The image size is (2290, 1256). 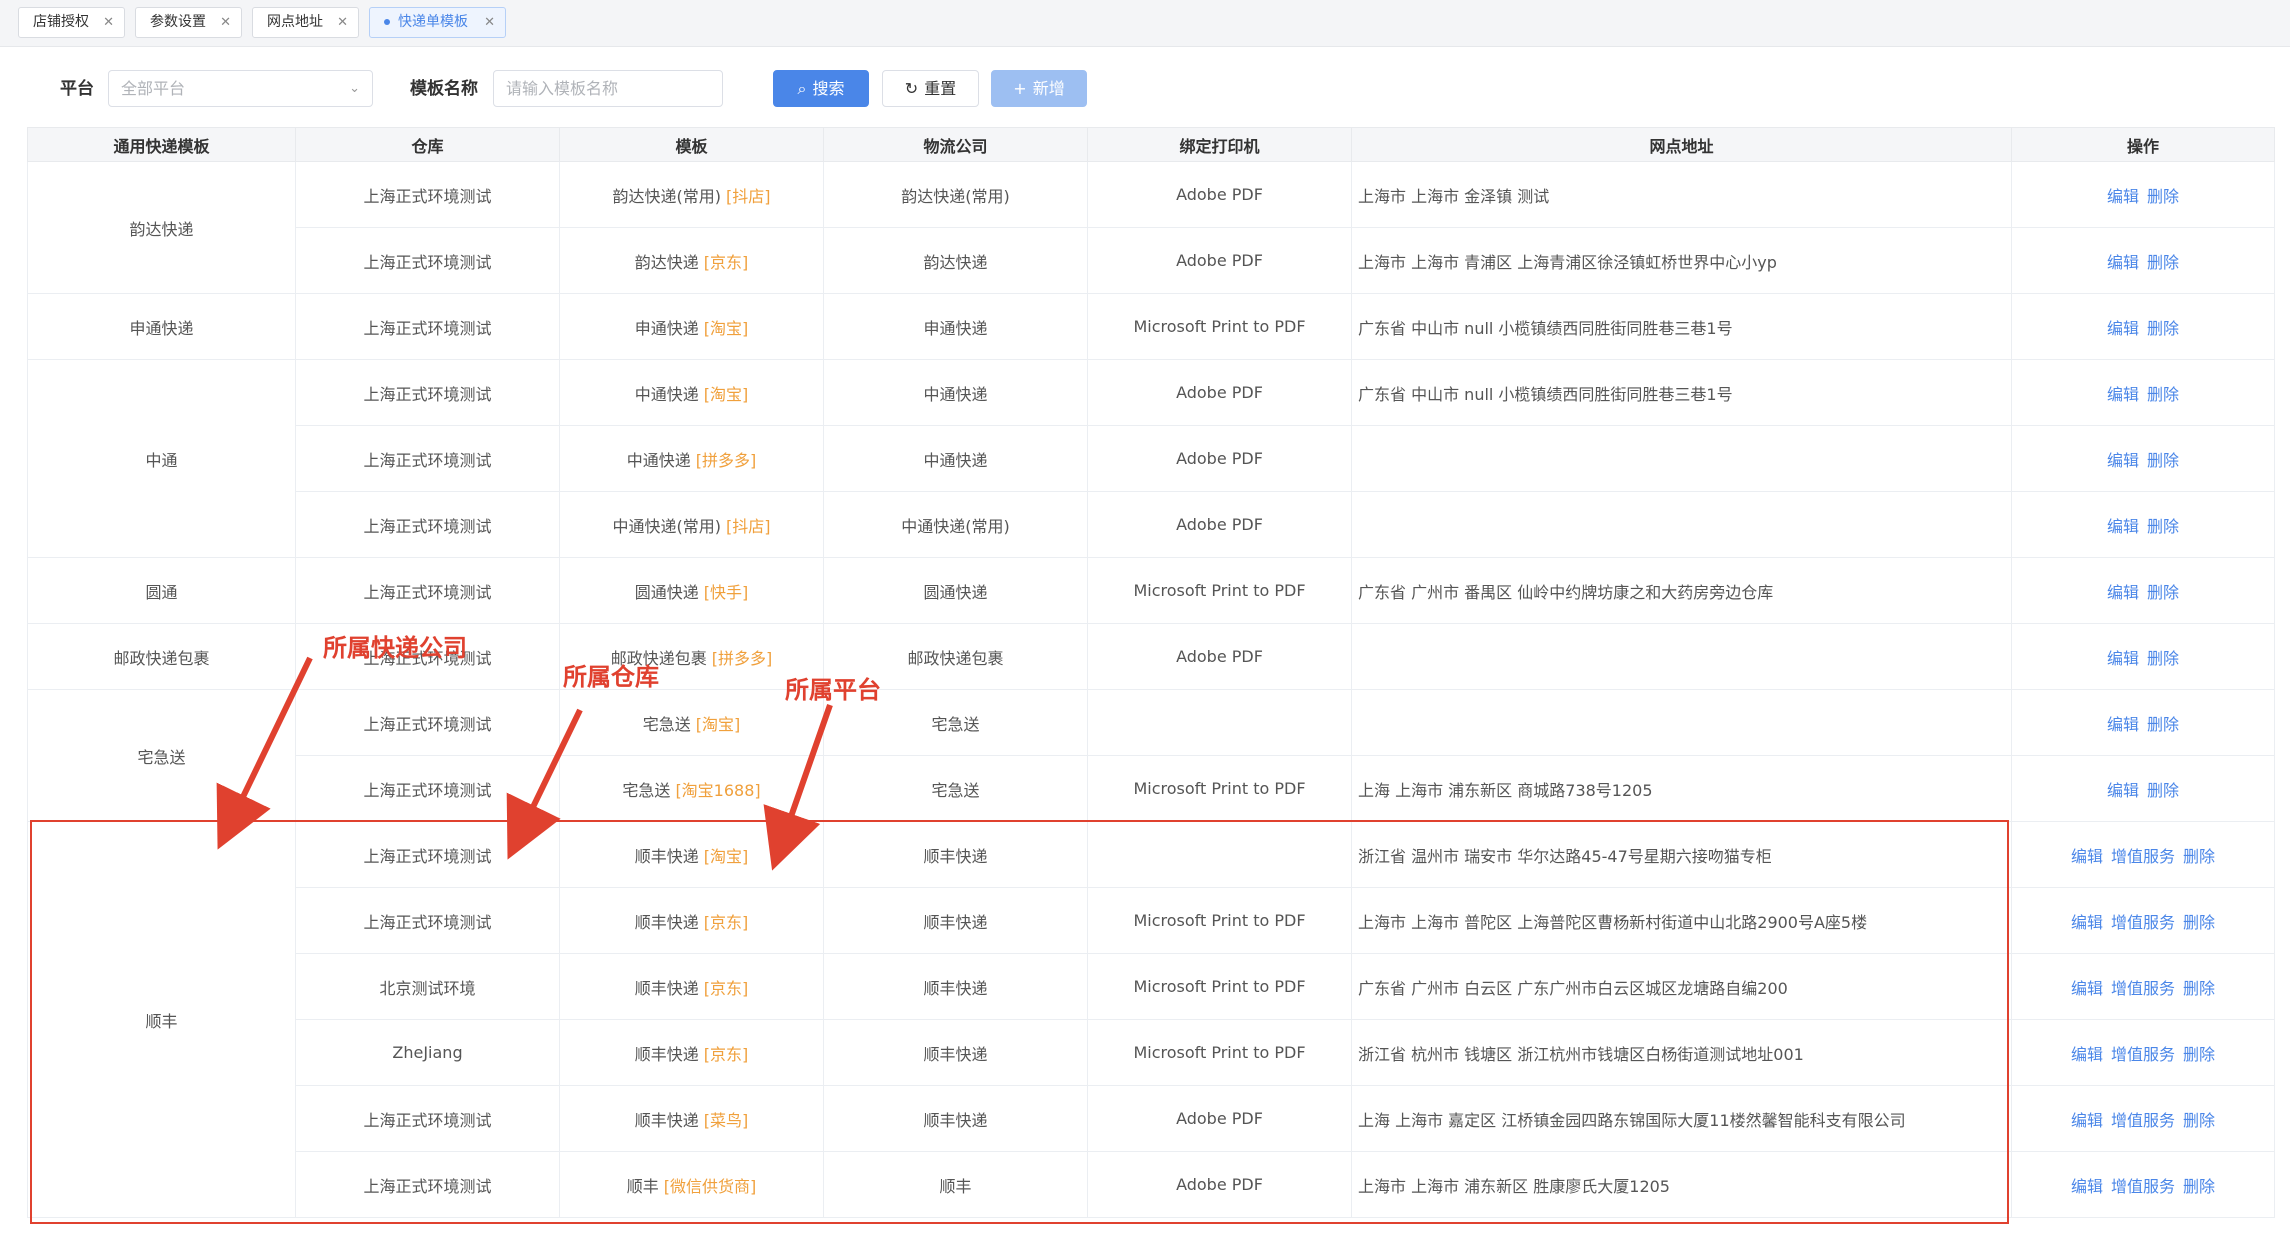 What do you see at coordinates (1681, 524) in the screenshot?
I see `address-cell` at bounding box center [1681, 524].